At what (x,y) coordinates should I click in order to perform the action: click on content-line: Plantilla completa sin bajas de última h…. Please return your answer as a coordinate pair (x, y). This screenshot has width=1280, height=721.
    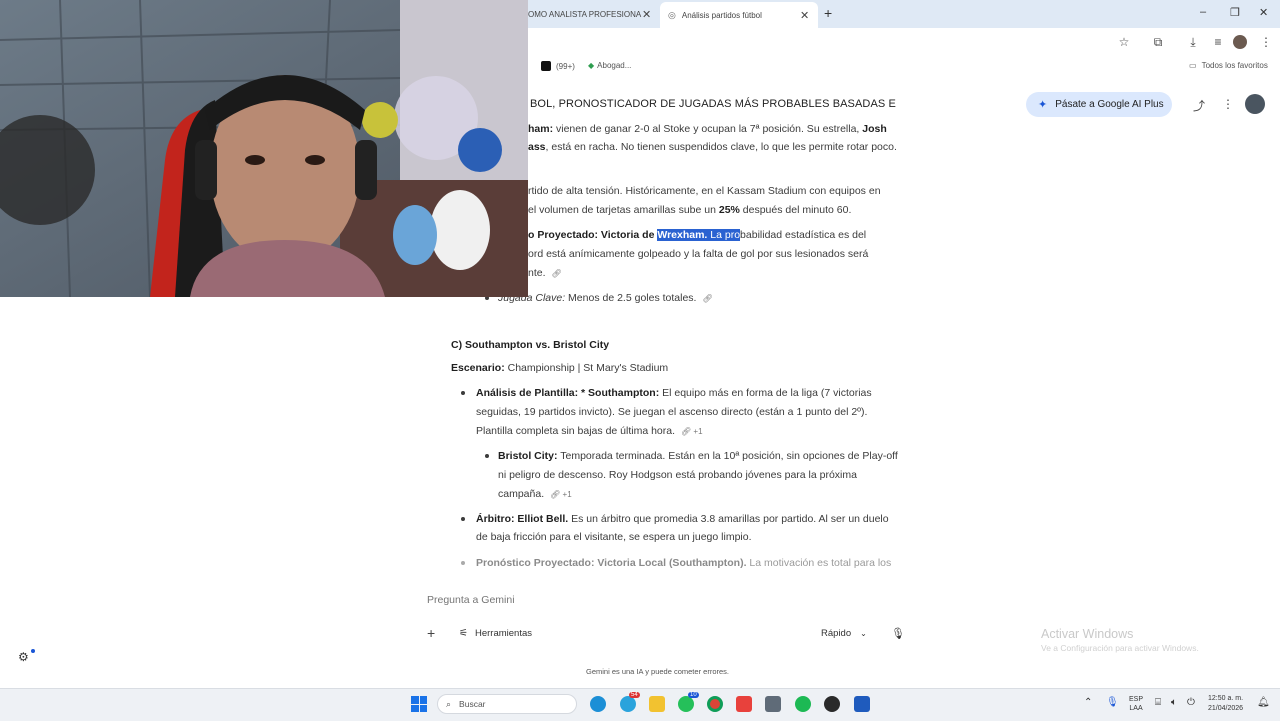
    Looking at the image, I should click on (589, 431).